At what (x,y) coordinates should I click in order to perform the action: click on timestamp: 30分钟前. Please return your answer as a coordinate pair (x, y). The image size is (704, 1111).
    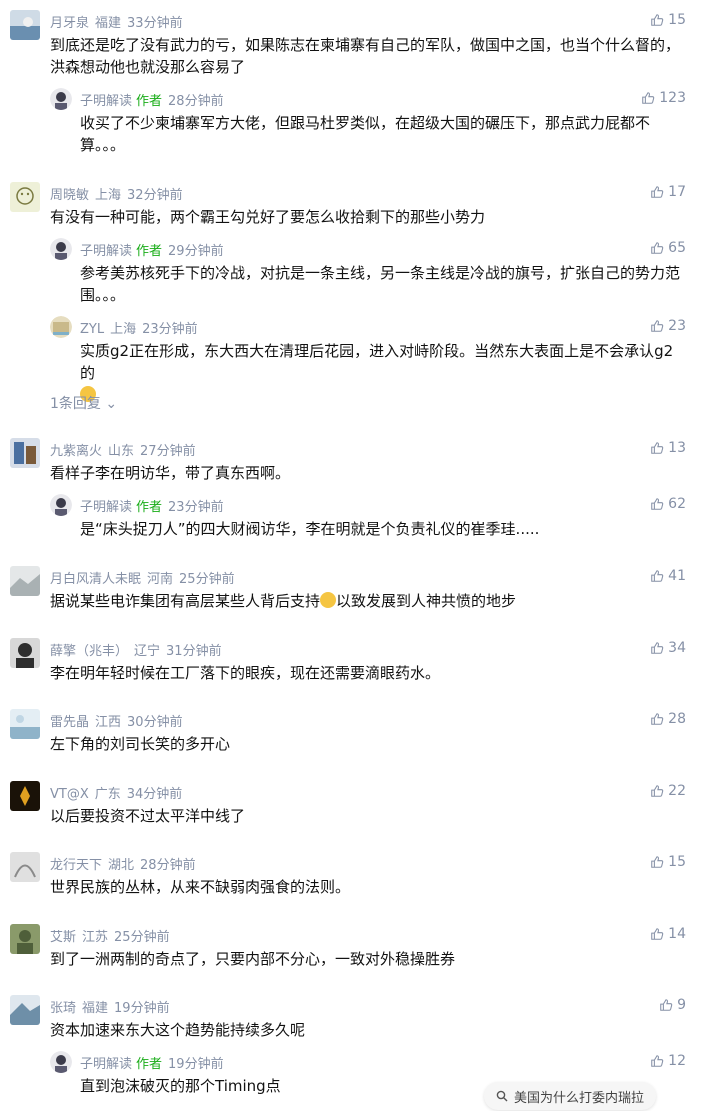
    Looking at the image, I should click on (155, 722).